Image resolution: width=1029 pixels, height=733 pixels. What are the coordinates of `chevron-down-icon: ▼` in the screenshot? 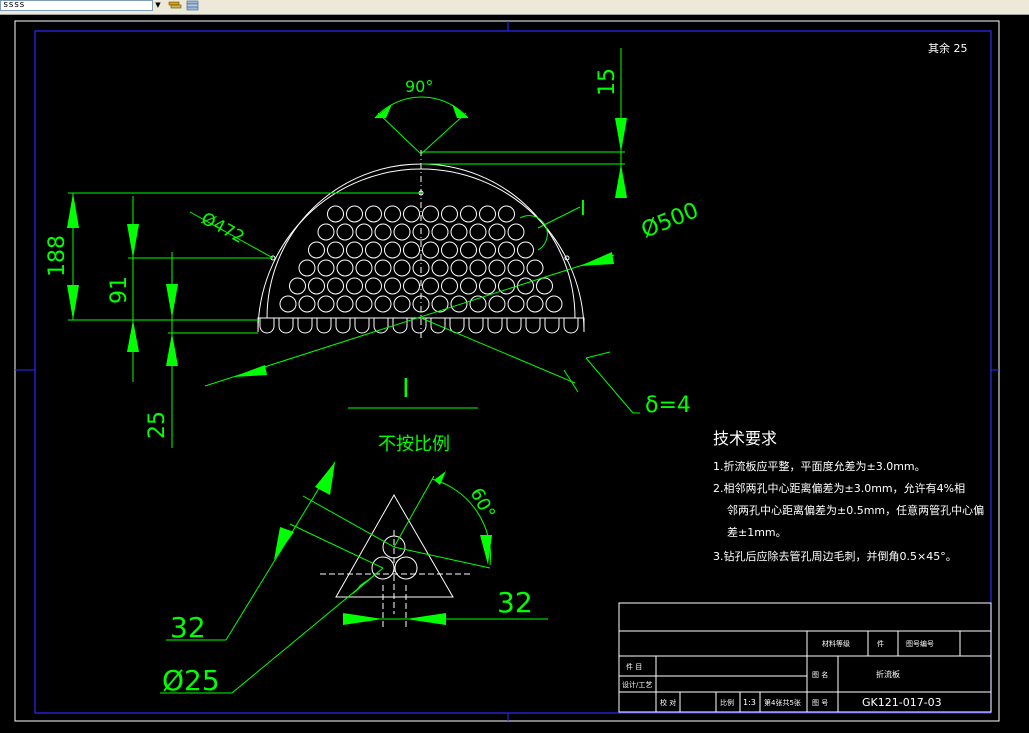 It's located at (157, 5).